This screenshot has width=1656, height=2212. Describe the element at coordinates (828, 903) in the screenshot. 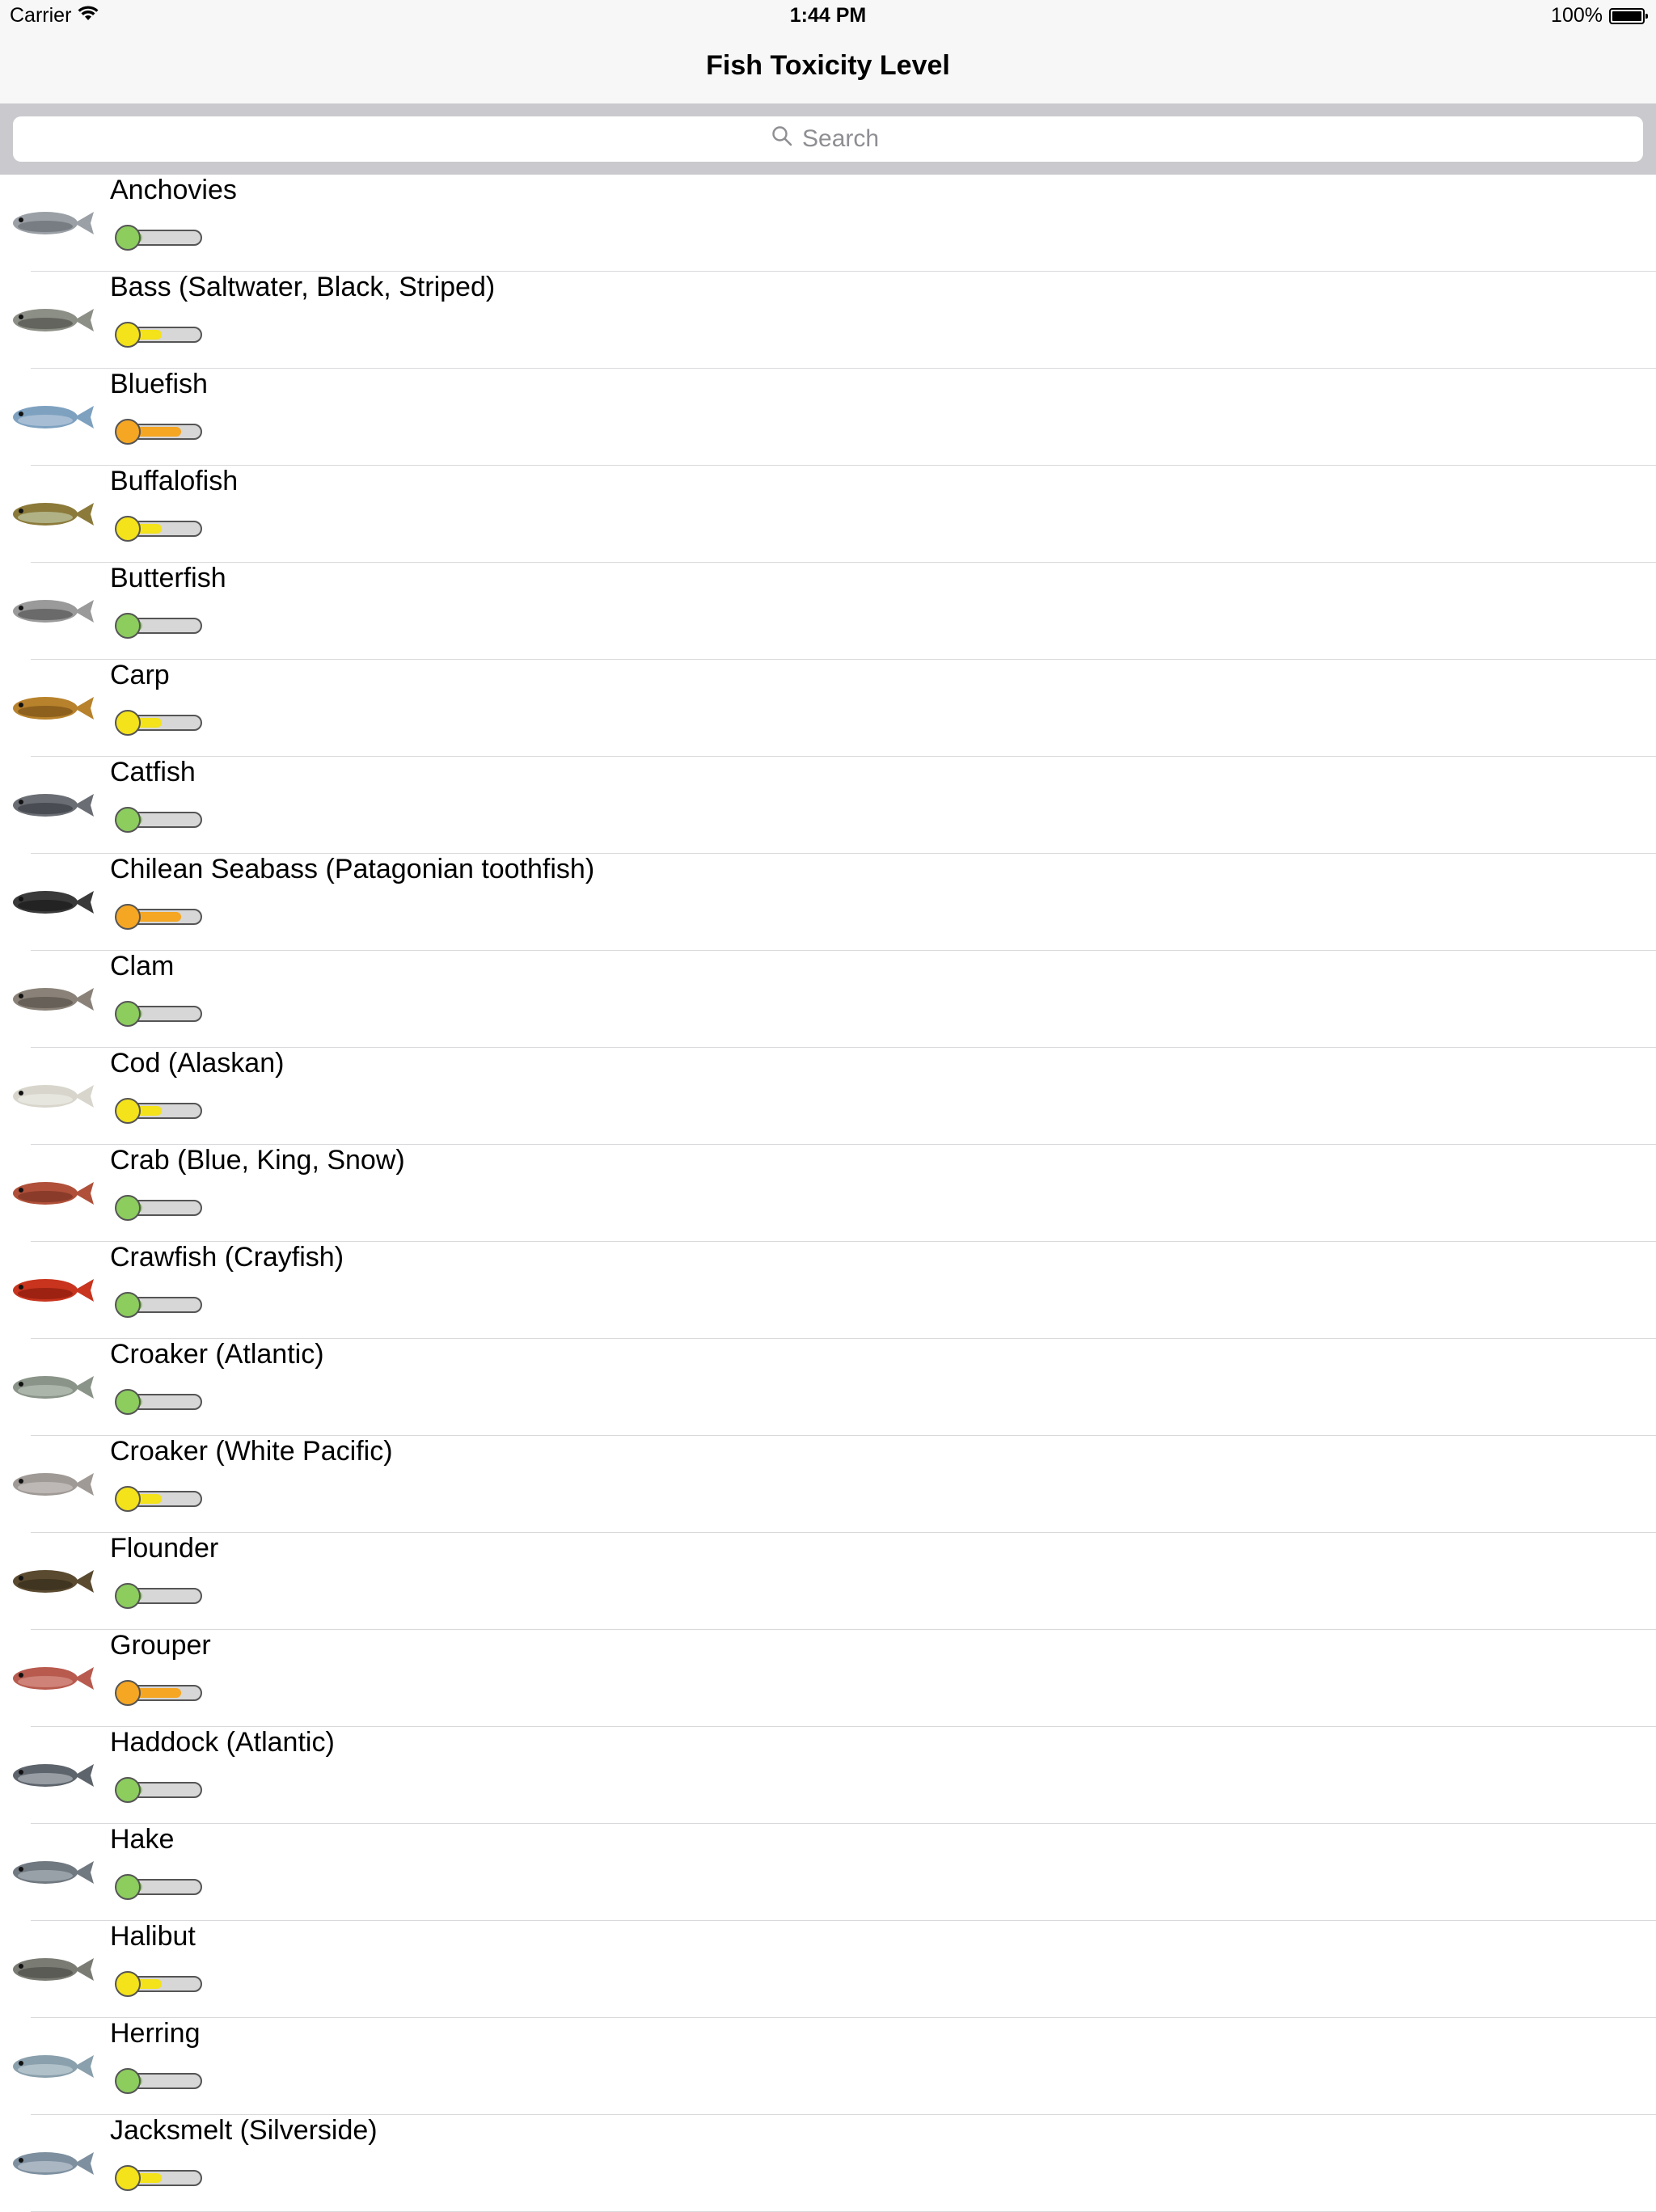

I see `list-item: Chilean Seabass (Patagonian toothfish)` at that location.